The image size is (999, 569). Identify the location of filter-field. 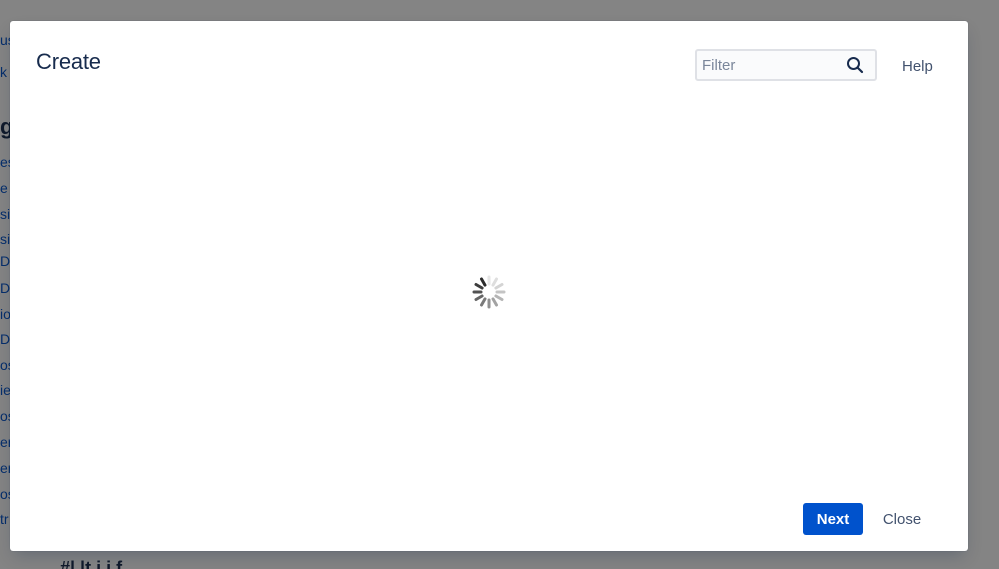
(786, 65).